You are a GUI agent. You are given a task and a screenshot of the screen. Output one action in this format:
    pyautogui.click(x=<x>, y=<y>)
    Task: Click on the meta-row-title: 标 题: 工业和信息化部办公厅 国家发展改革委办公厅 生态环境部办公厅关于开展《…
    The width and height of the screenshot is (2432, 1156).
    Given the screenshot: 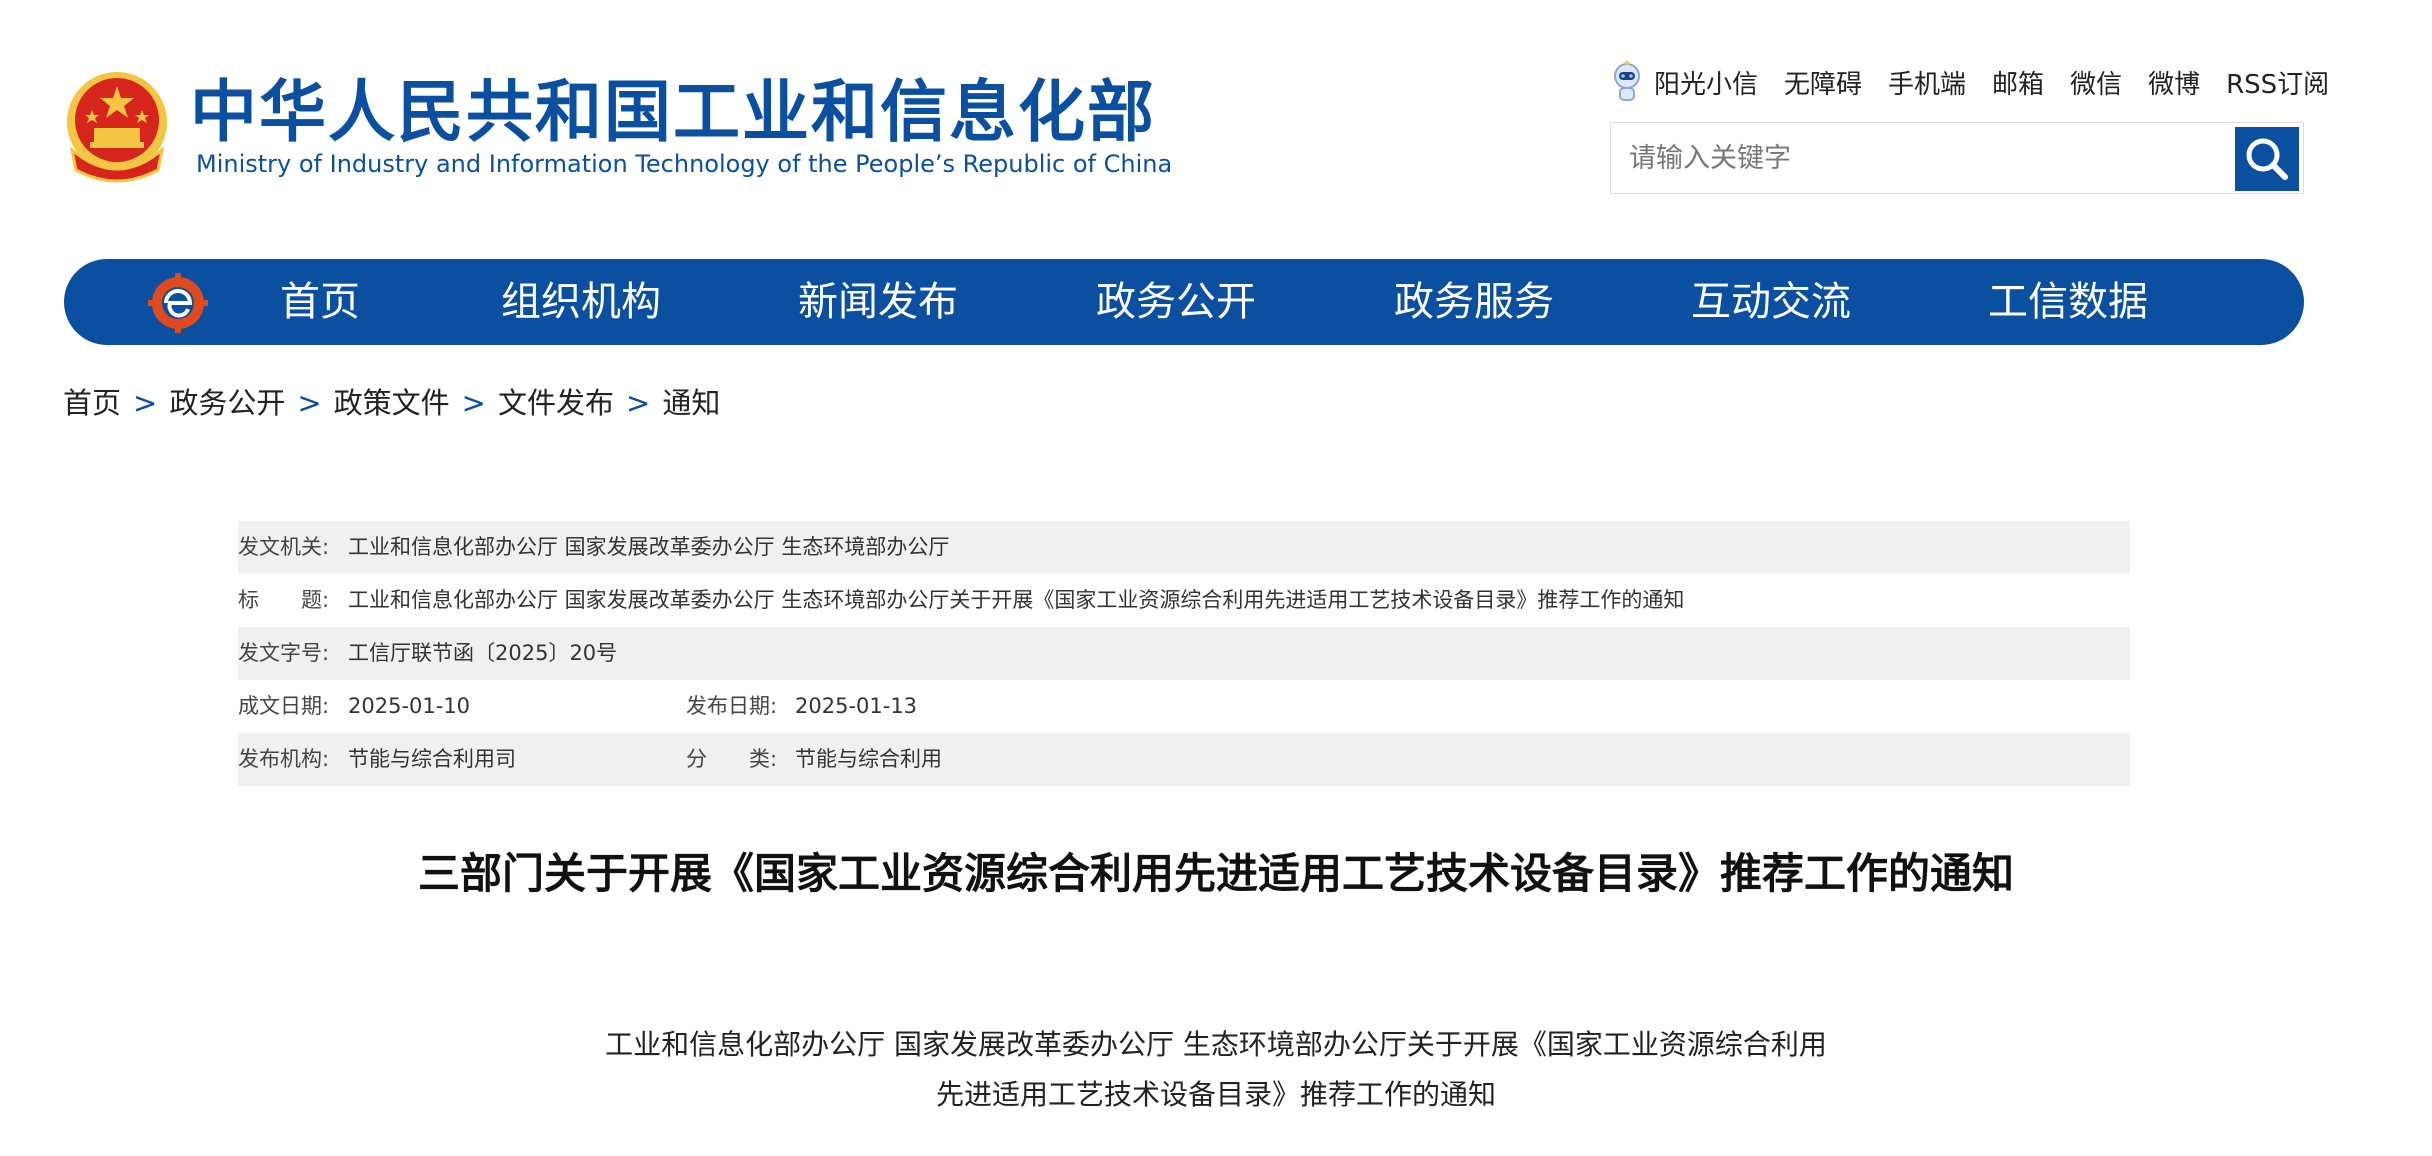 What is the action you would take?
    pyautogui.click(x=1184, y=600)
    